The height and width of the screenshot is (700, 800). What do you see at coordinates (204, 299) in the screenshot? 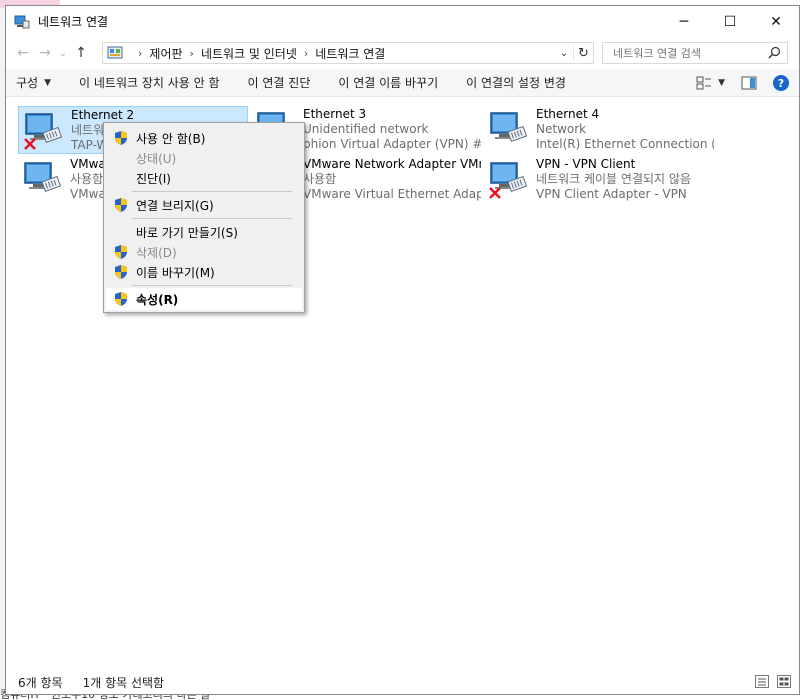
I see `menu-item-properties: 속성(R)` at bounding box center [204, 299].